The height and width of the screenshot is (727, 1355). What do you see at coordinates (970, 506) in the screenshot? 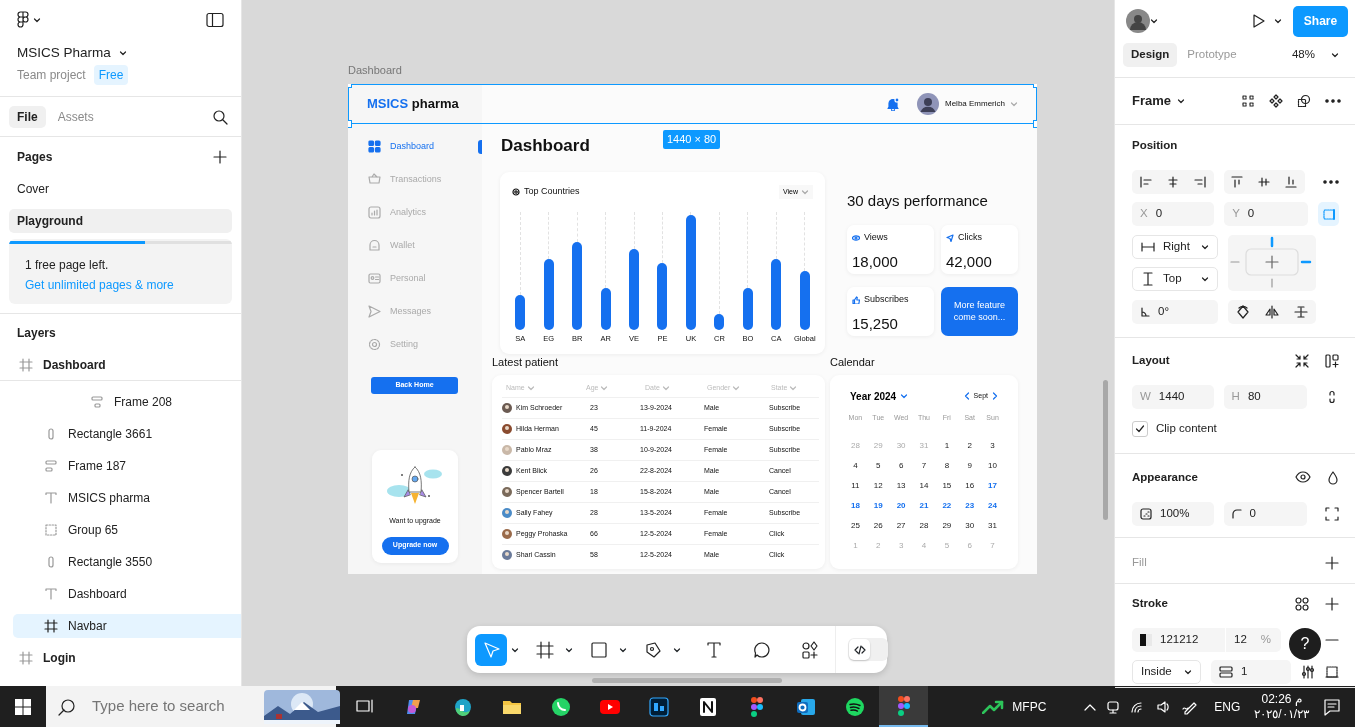
I see `calendar-day: 23` at bounding box center [970, 506].